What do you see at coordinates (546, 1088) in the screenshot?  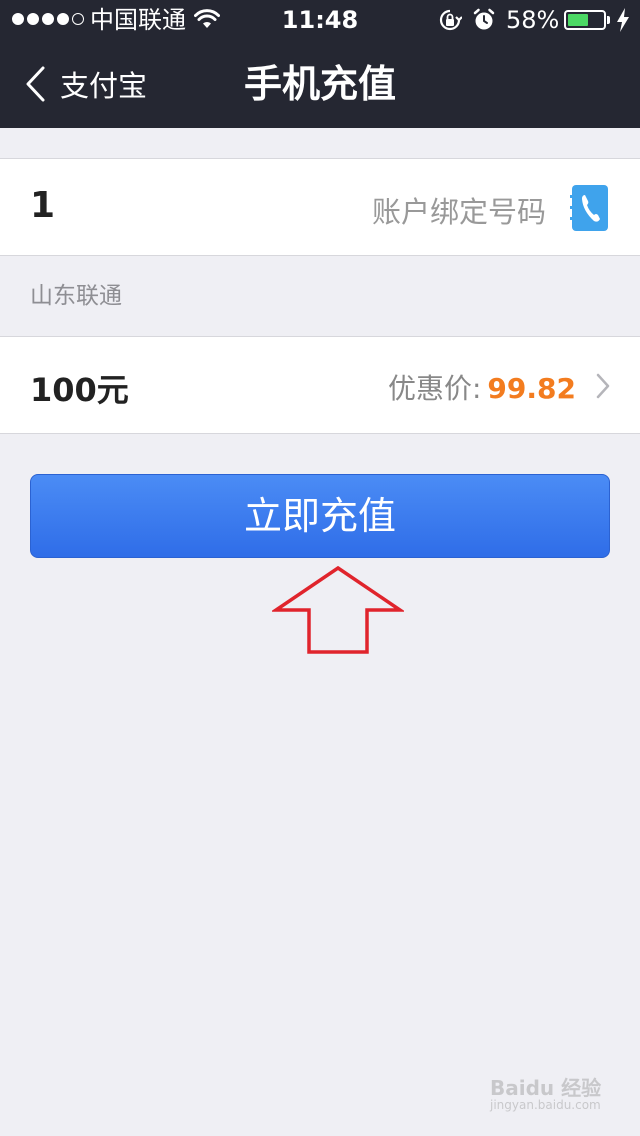 I see `watermark-text: Baidu 经验` at bounding box center [546, 1088].